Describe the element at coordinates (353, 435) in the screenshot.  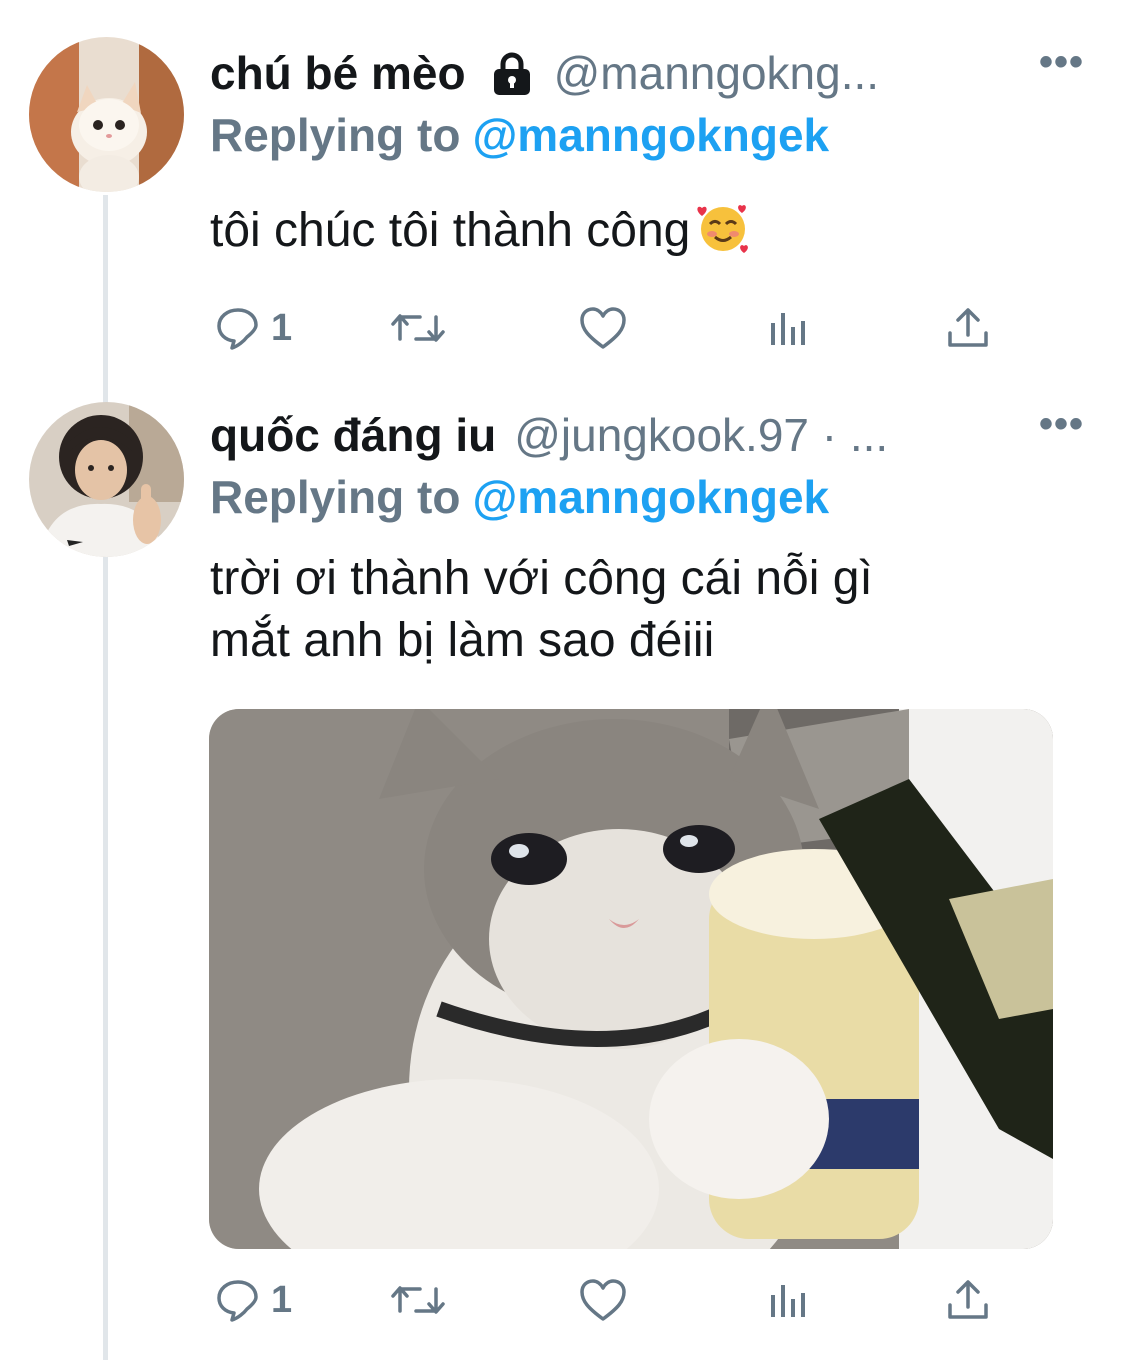
I see `display-name: quốc đáng iu` at that location.